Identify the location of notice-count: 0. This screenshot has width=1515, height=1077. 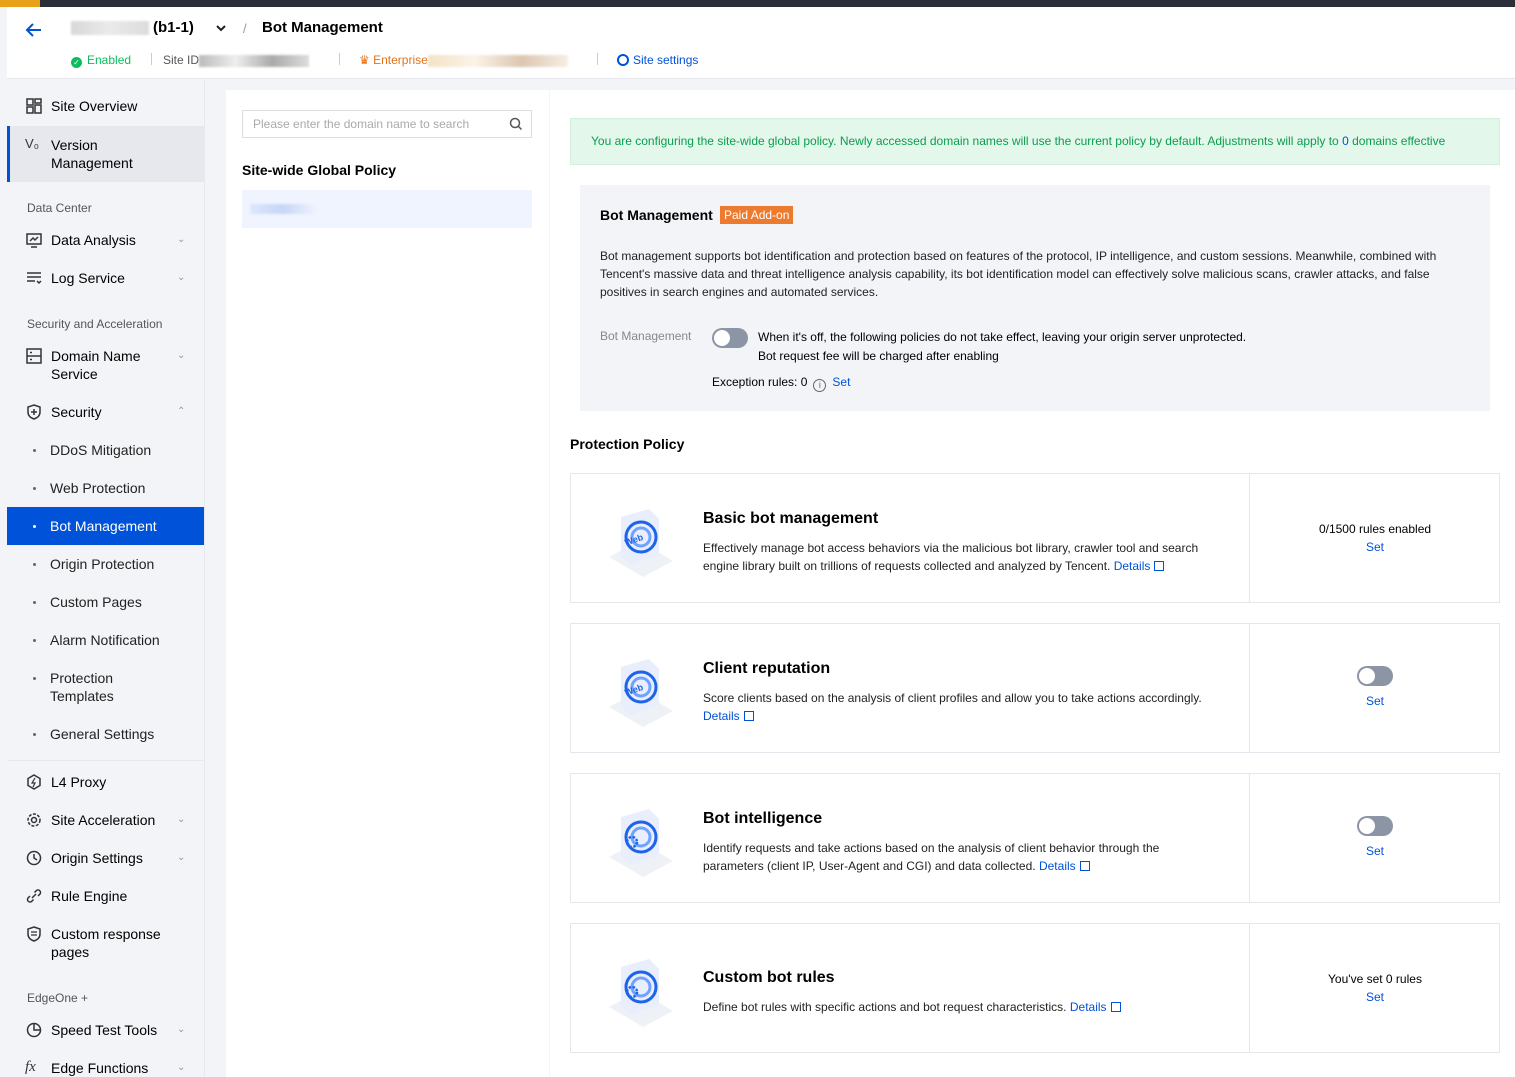
(1345, 141).